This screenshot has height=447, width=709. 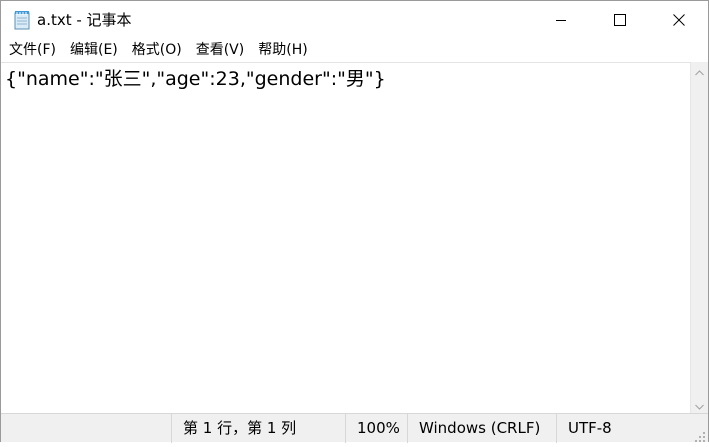 What do you see at coordinates (623, 428) in the screenshot?
I see `encoding: UTF-8` at bounding box center [623, 428].